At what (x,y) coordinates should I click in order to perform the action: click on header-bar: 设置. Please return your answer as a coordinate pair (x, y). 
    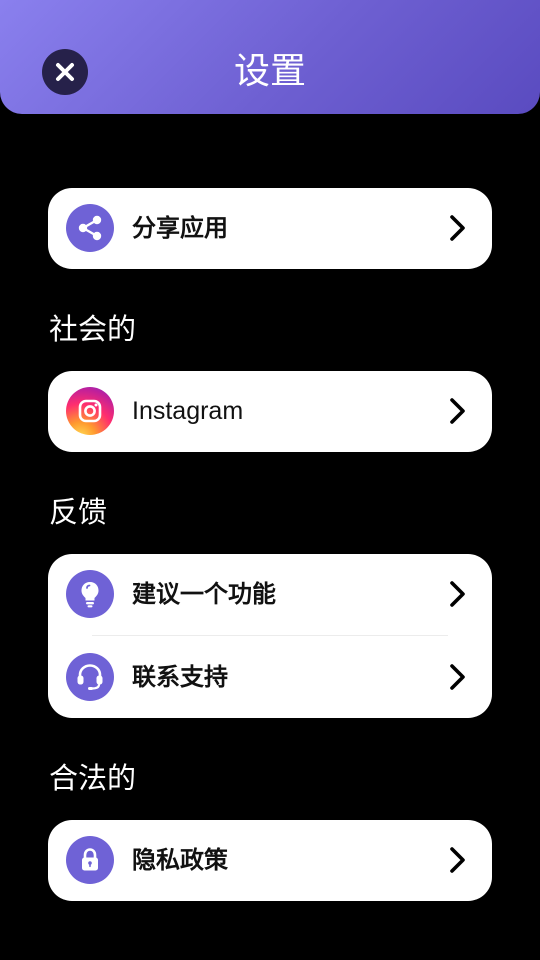
    Looking at the image, I should click on (270, 57).